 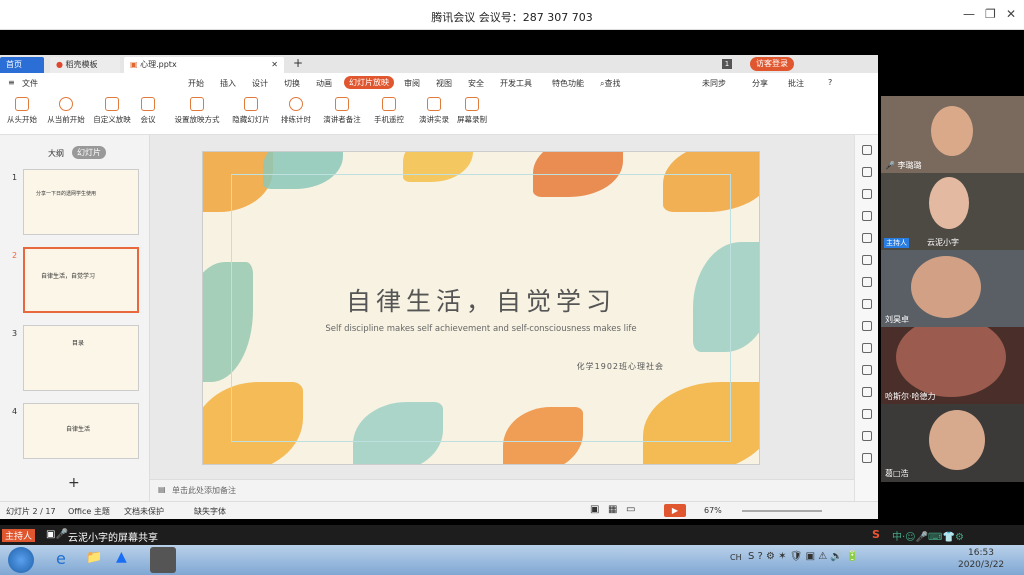 I want to click on tab-home: 首页, so click(x=22, y=65).